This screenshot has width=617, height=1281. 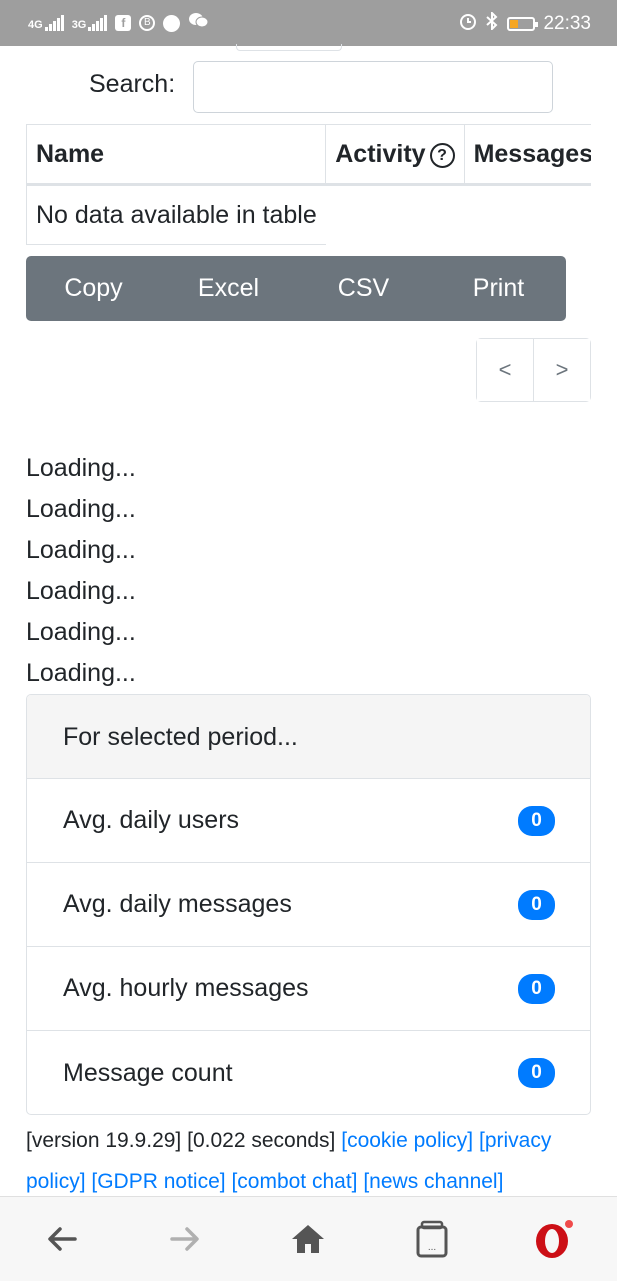 I want to click on previous-page-button: <, so click(x=505, y=370).